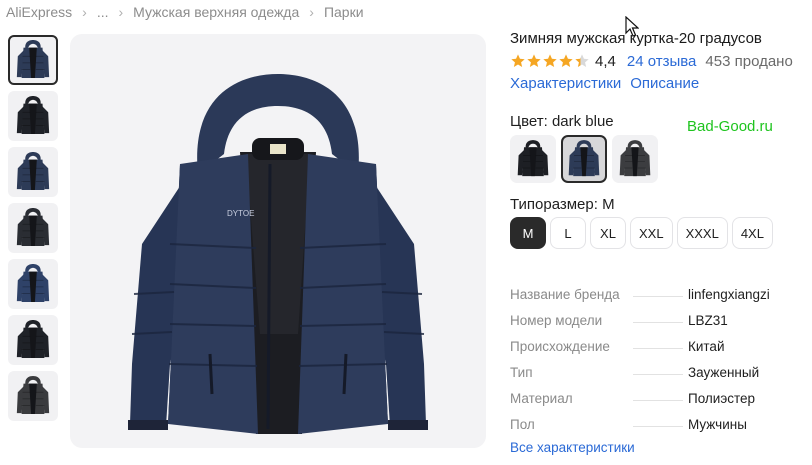 The width and height of the screenshot is (812, 465). Describe the element at coordinates (706, 346) in the screenshot. I see `spec-value: Китай` at that location.